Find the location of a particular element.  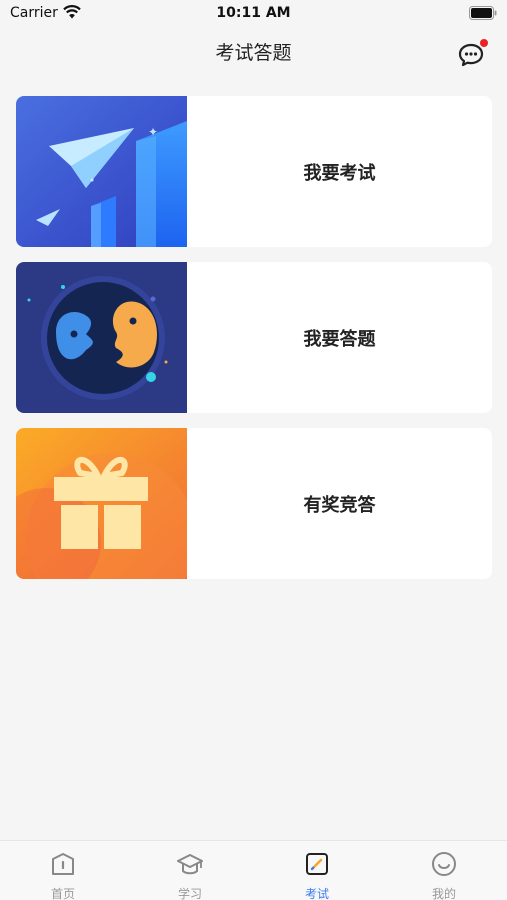

tab-mine: 我的 is located at coordinates (444, 870).